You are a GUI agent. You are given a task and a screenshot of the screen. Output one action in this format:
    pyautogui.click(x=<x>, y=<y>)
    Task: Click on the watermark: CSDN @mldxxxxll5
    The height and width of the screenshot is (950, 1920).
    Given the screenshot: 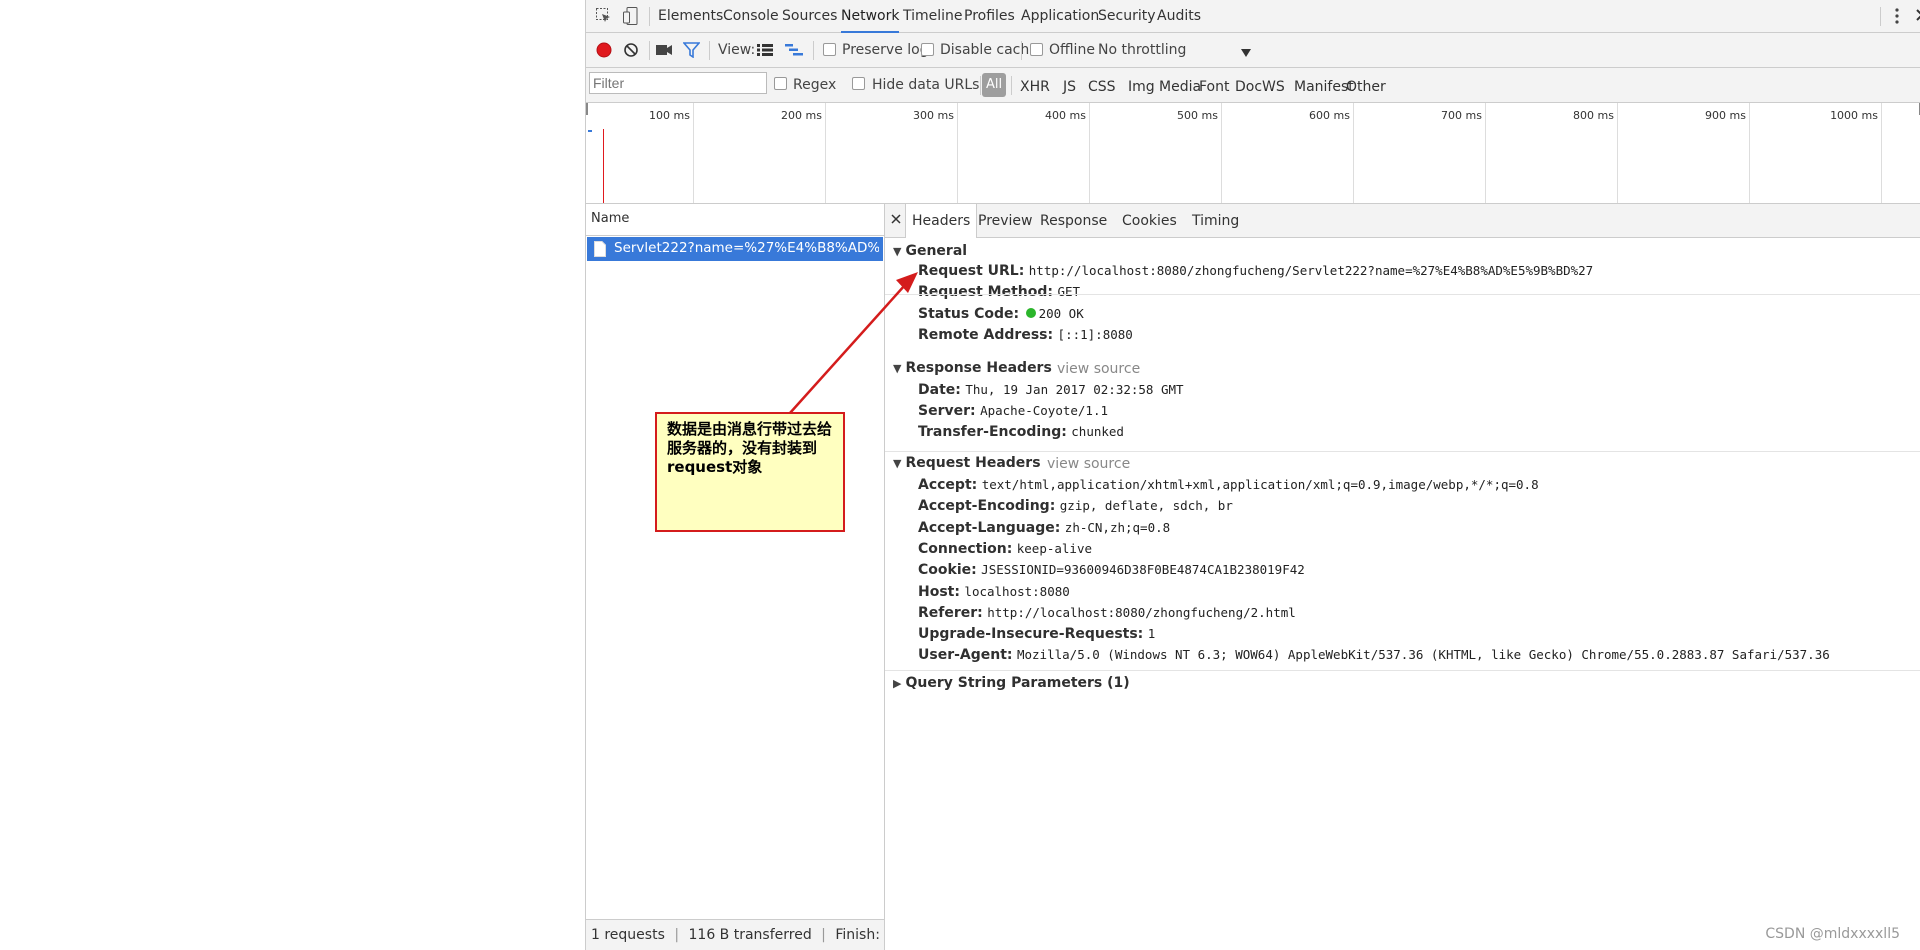 What is the action you would take?
    pyautogui.click(x=1832, y=934)
    